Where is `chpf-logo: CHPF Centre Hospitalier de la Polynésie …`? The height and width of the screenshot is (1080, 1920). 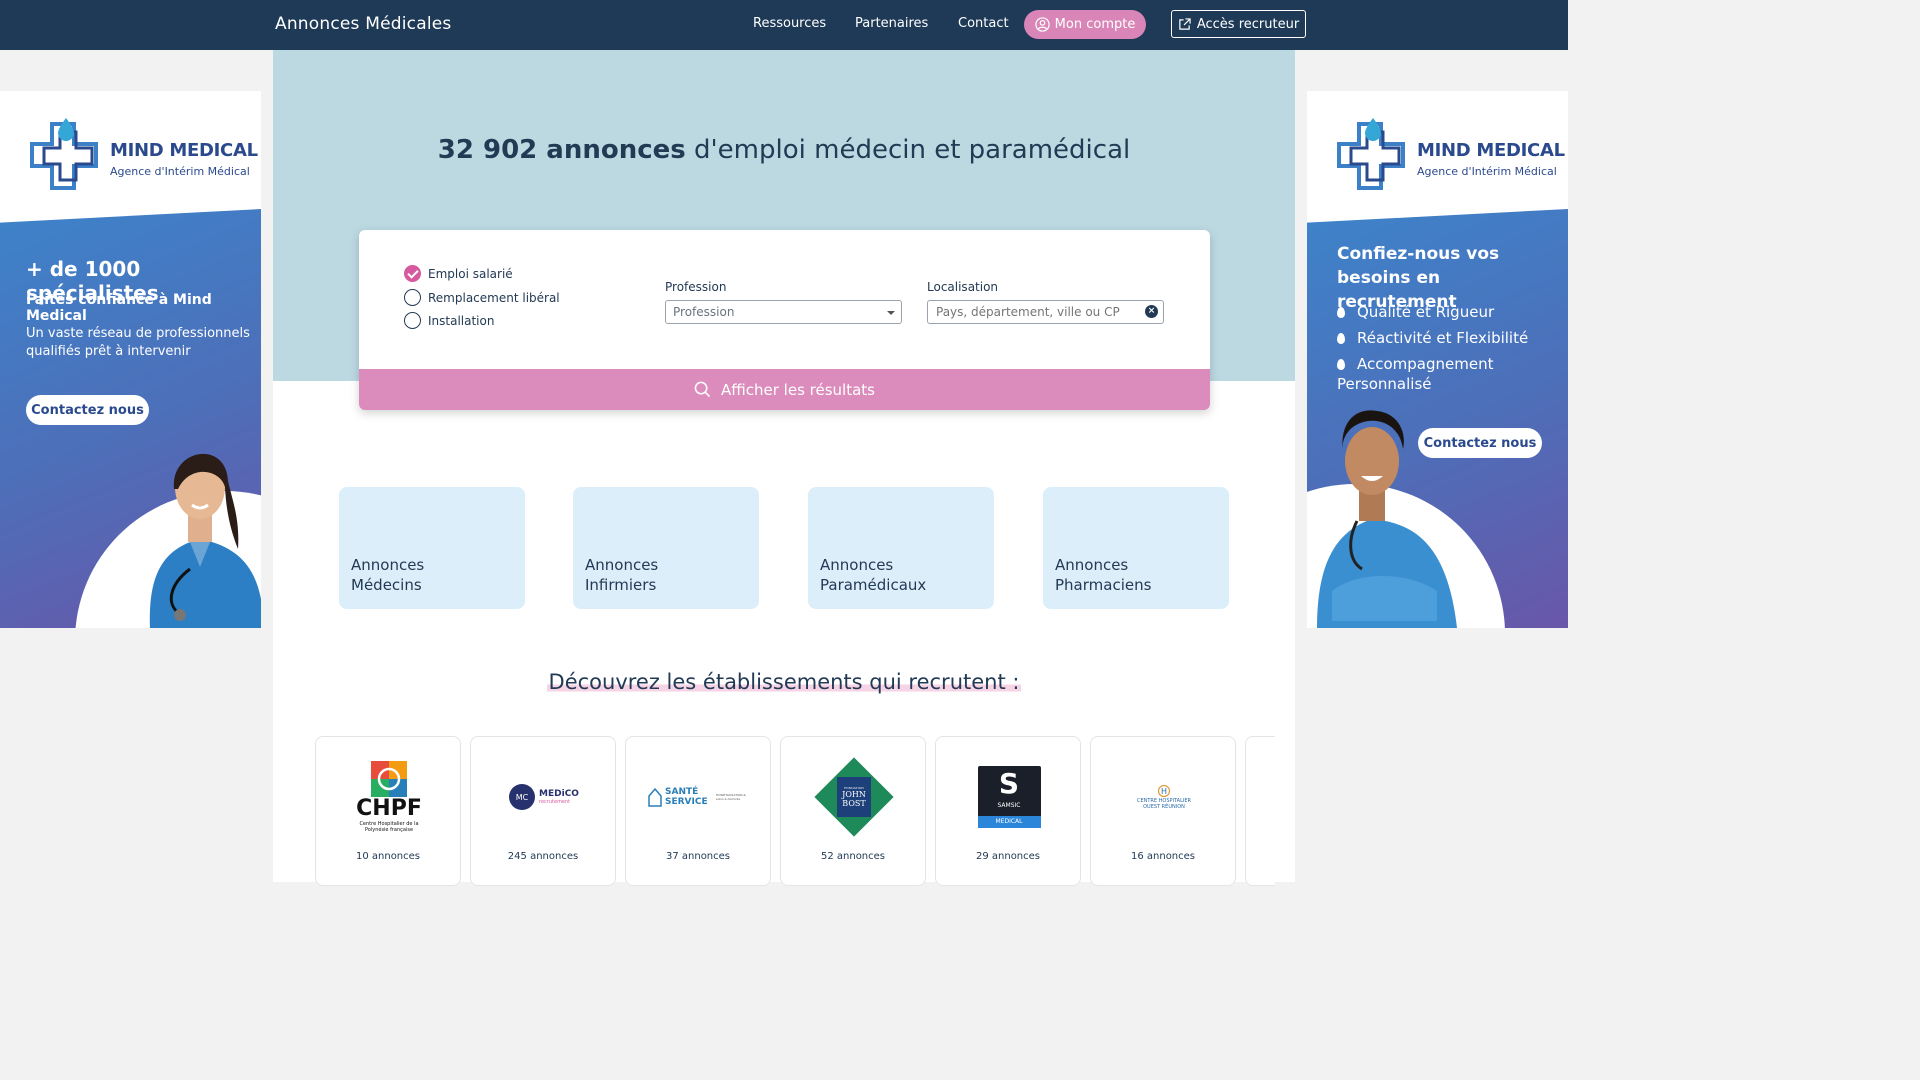
chpf-logo: CHPF Centre Hospitalier de la Polynésie … is located at coordinates (389, 797).